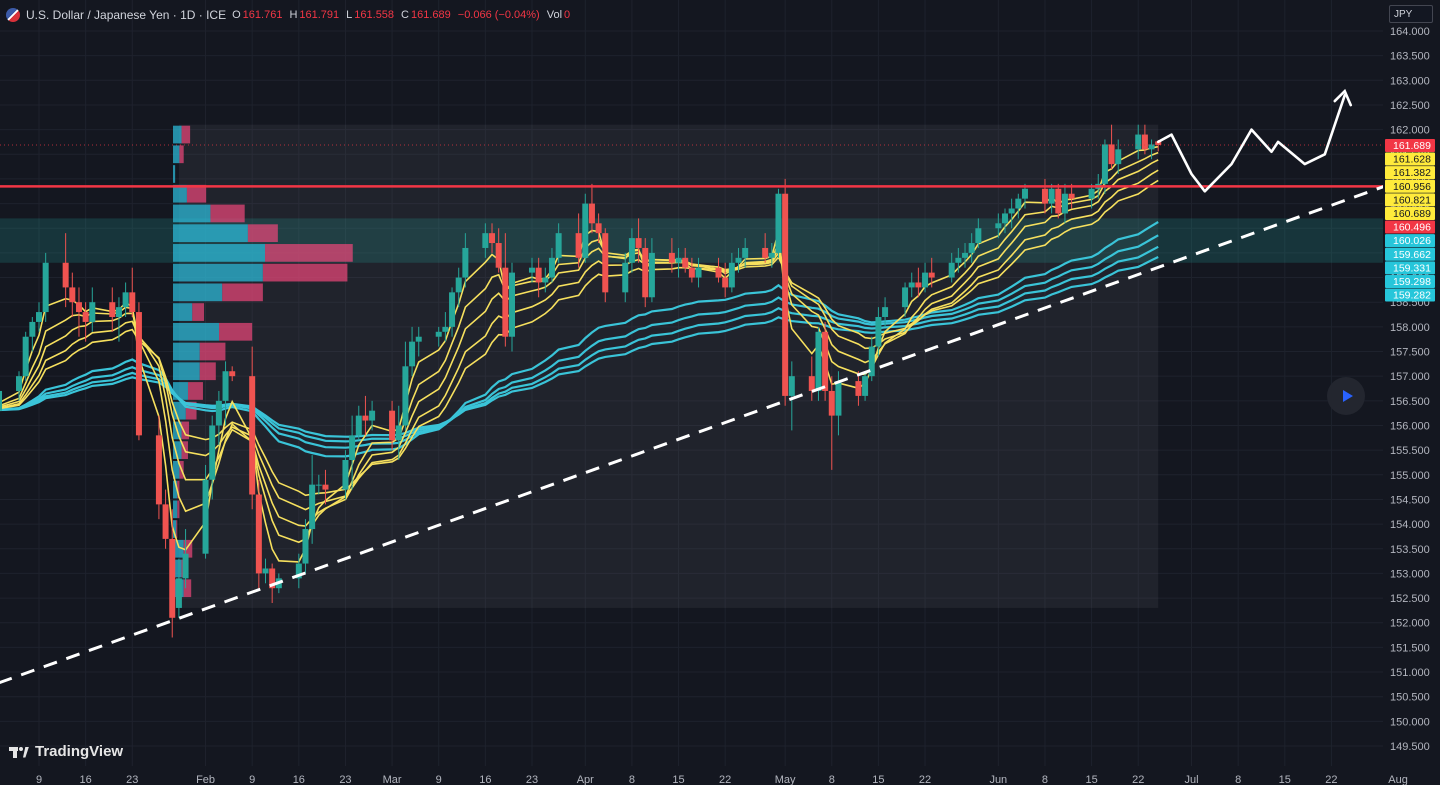 The width and height of the screenshot is (1440, 785). What do you see at coordinates (1251, 143) in the screenshot?
I see `projection-path` at bounding box center [1251, 143].